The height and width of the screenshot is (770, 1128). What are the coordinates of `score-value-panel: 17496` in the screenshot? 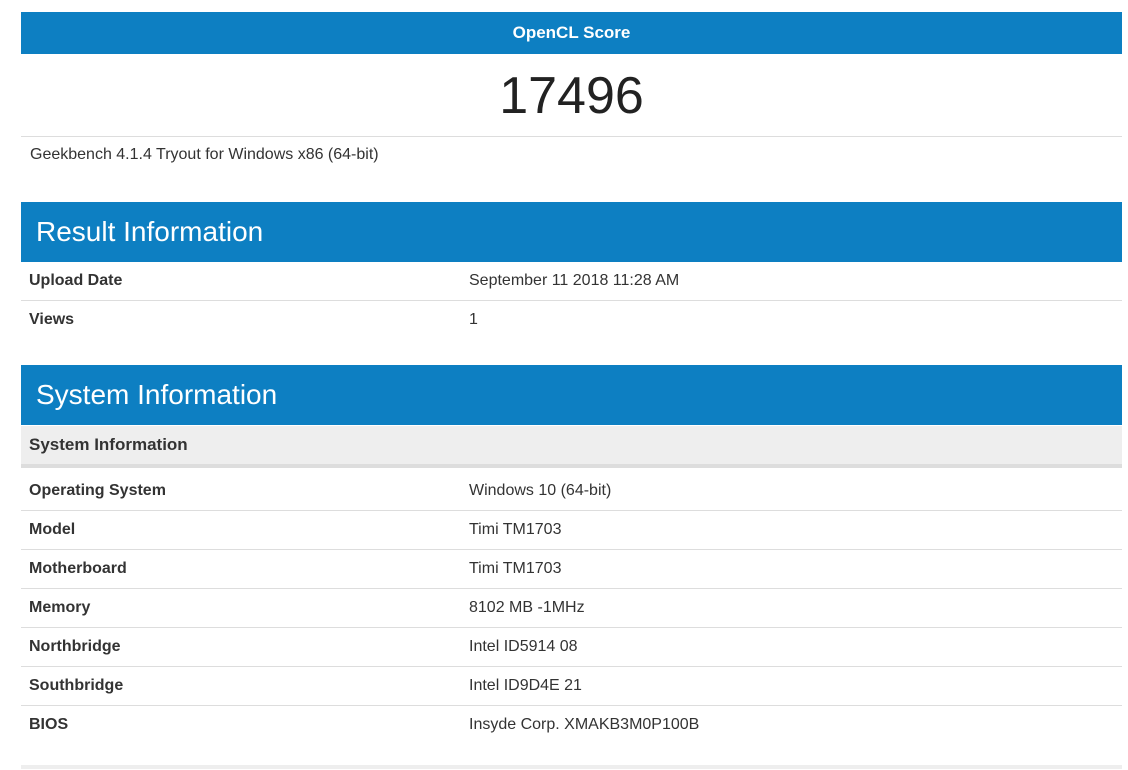 It's located at (571, 96).